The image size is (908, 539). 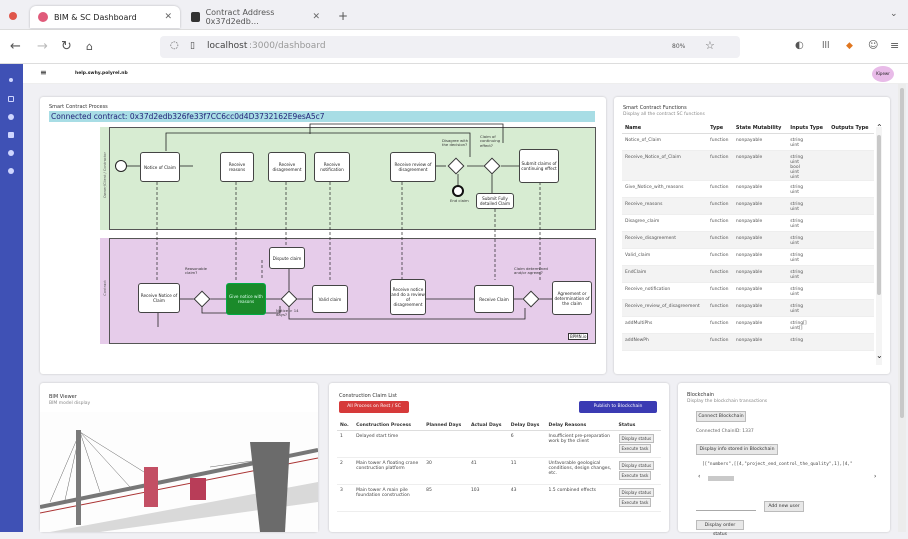 I want to click on nav-bim-icon, so click(x=11, y=135).